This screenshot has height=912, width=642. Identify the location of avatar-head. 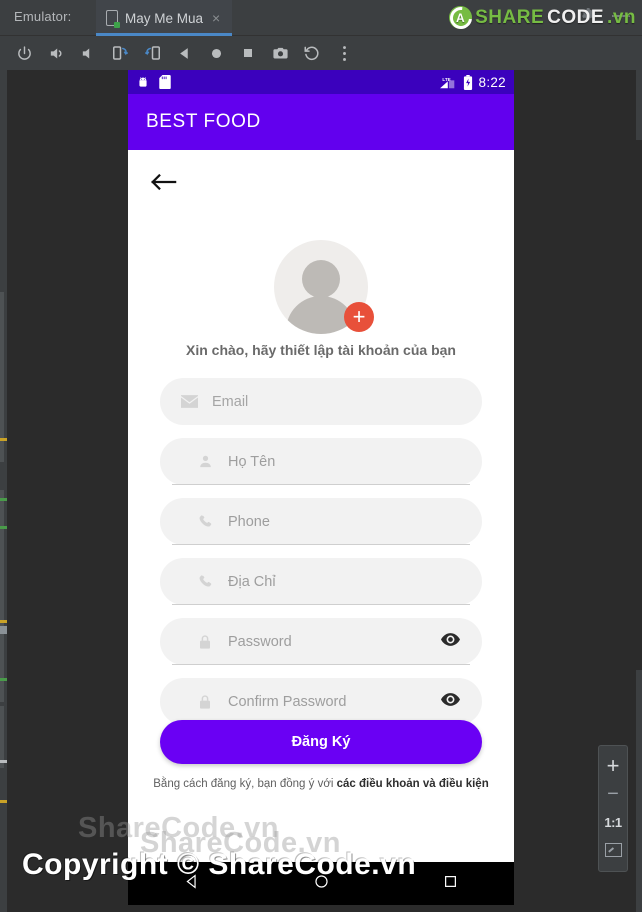
(321, 279).